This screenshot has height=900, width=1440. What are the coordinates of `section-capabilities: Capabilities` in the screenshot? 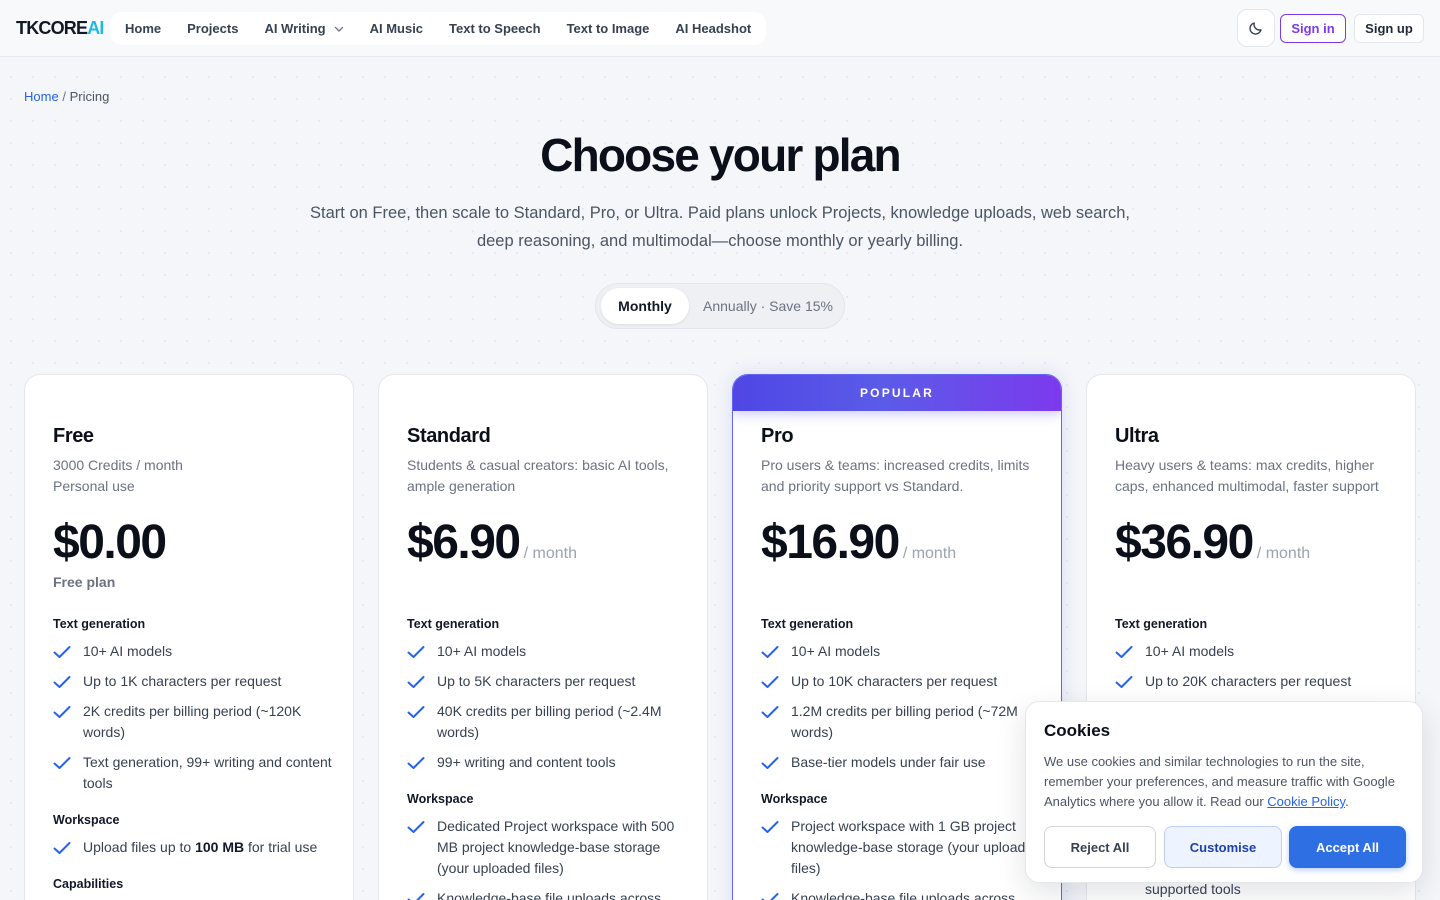 It's located at (88, 884).